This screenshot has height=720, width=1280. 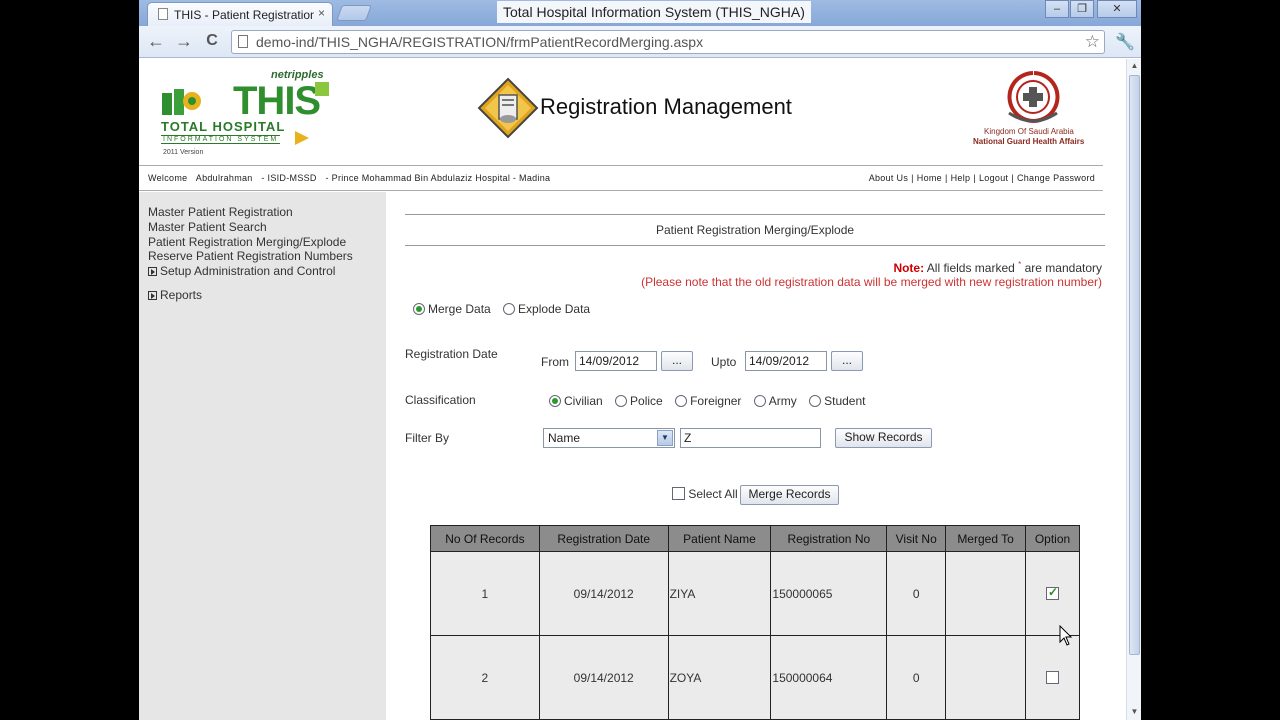 I want to click on sidebar-item-registration-merging: Patient Registration Merging/Explode, so click(x=247, y=242).